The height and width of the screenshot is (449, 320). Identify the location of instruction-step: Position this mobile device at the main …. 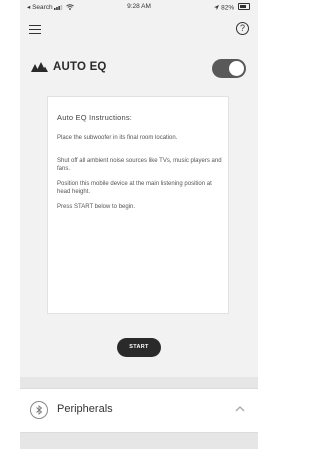
(134, 188).